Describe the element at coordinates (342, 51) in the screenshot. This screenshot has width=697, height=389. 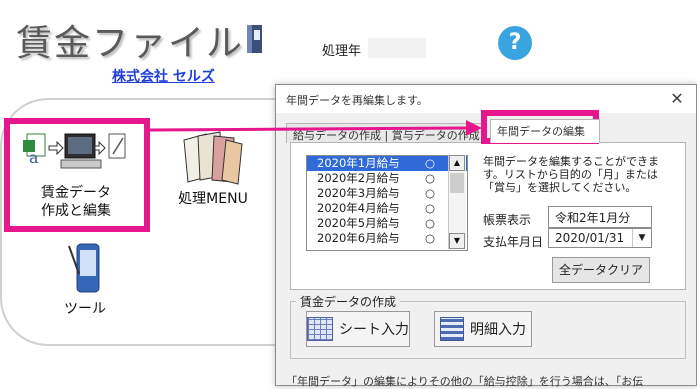
I see `processing-year-label: 処理年` at that location.